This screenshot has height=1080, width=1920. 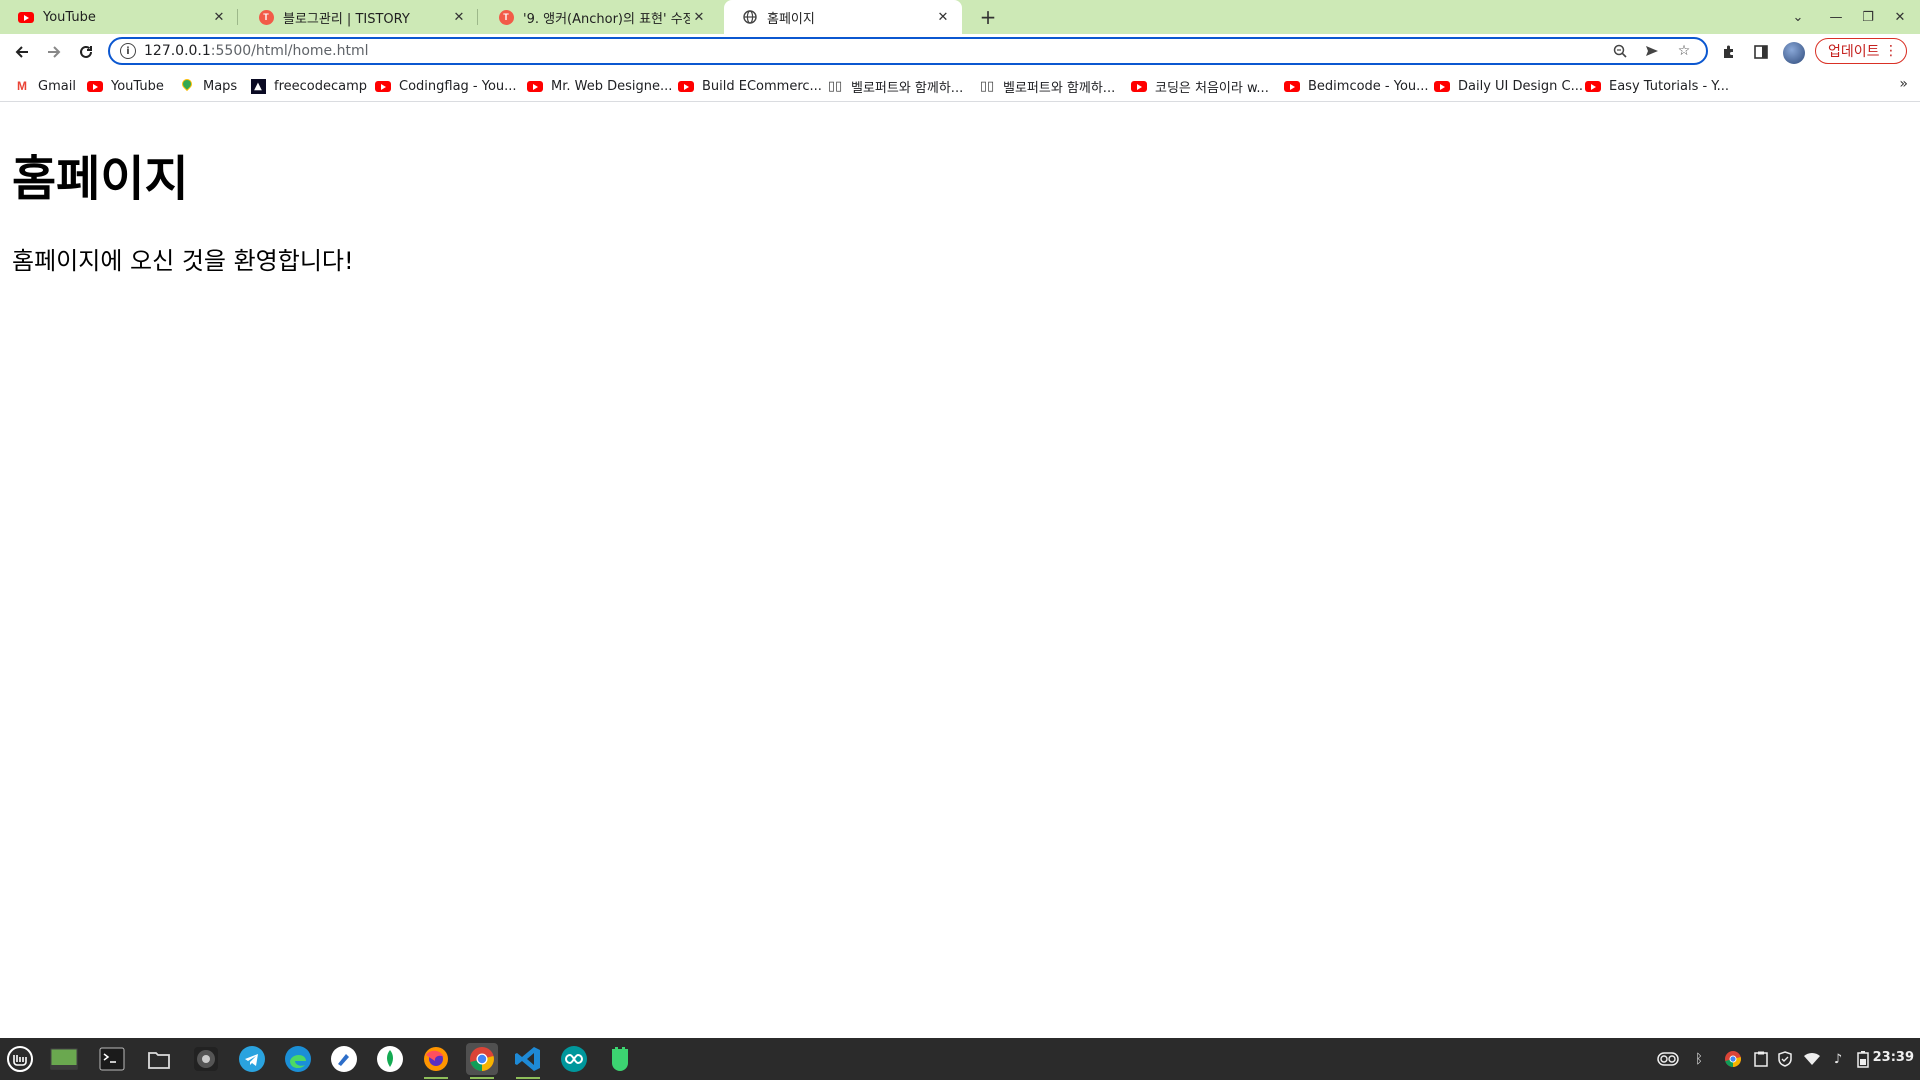 What do you see at coordinates (20, 1059) in the screenshot?
I see `mint-menu-icon` at bounding box center [20, 1059].